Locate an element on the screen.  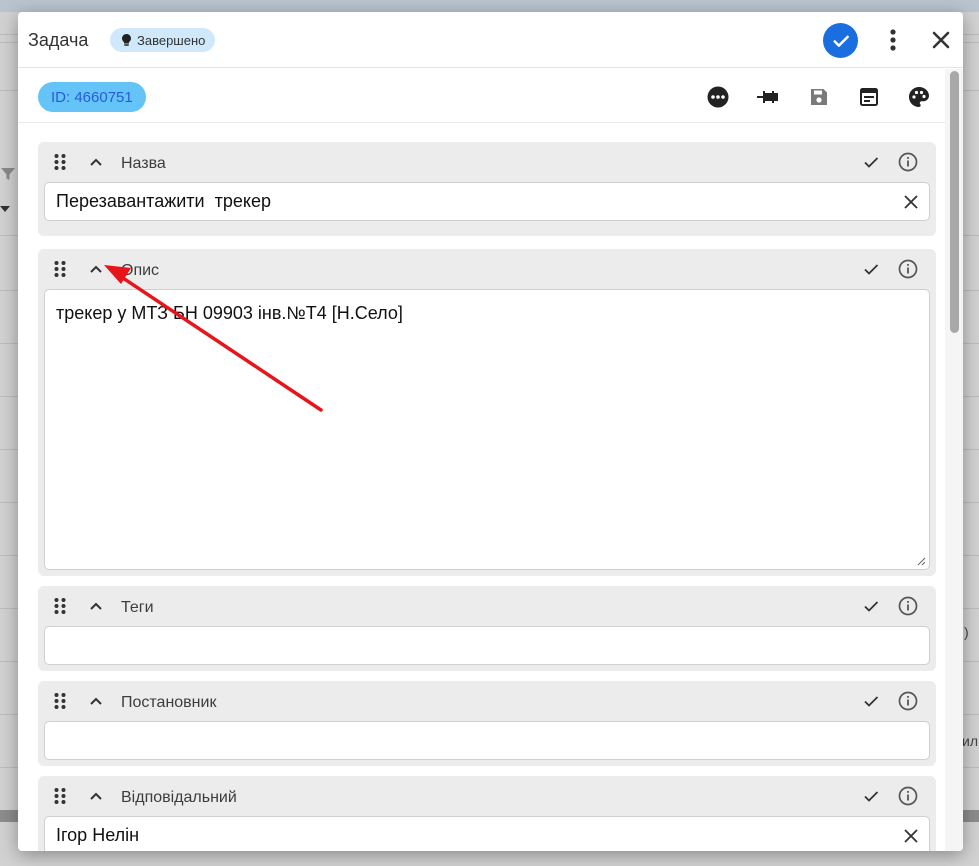
field-header: Відповідальний is located at coordinates (487, 796).